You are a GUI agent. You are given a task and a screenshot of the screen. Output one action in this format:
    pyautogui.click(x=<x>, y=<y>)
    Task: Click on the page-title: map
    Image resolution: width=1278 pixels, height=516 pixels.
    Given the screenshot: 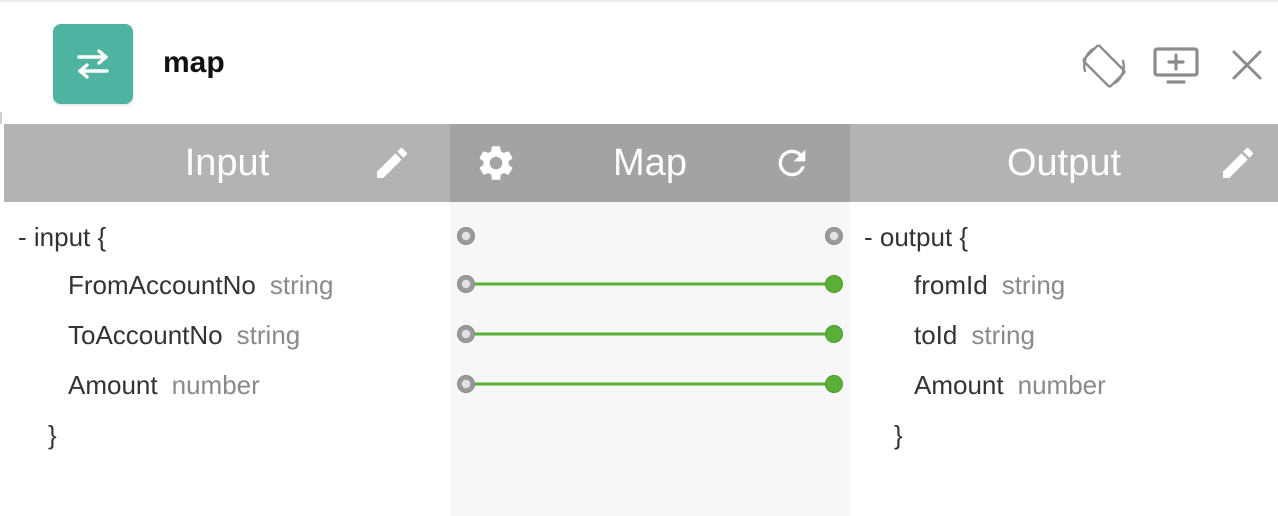 What is the action you would take?
    pyautogui.click(x=194, y=62)
    